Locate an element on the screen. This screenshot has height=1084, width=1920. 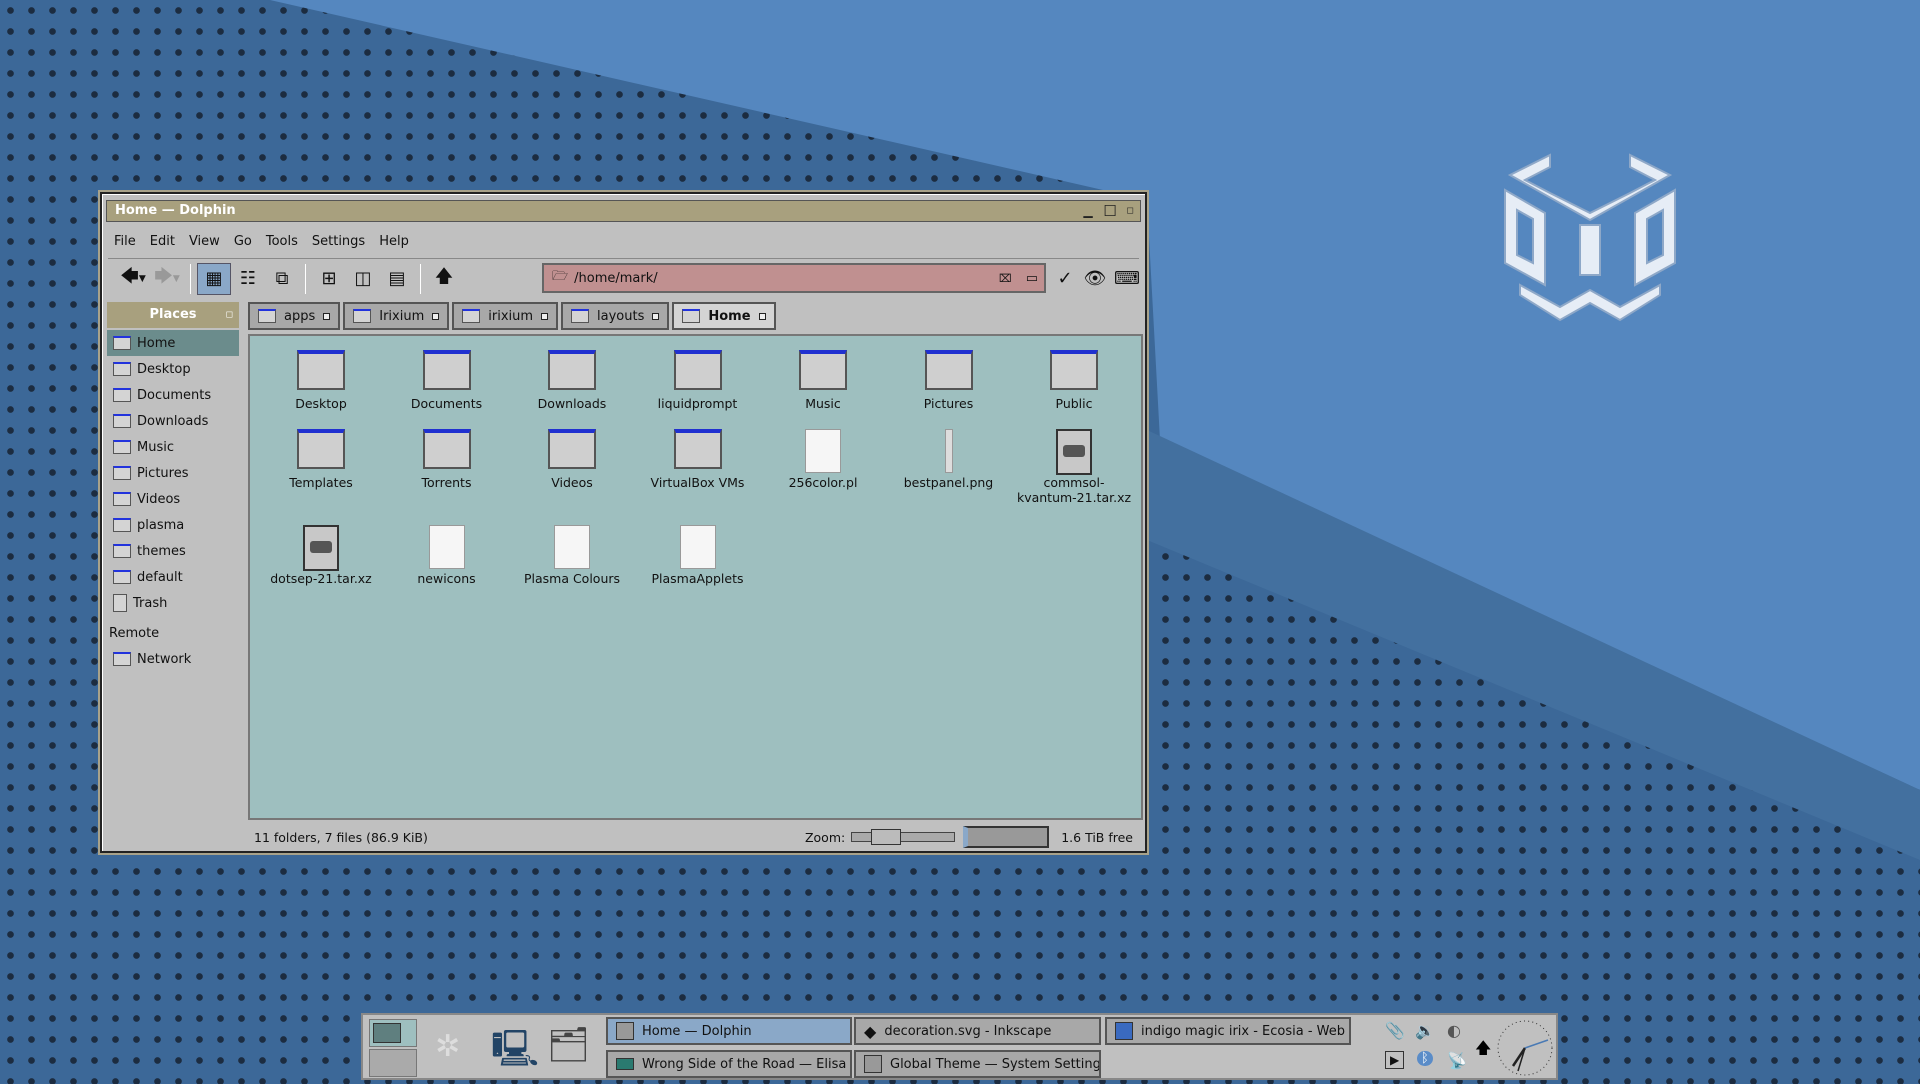
file-item: commsol-kvantum-21.tar.xz is located at coordinates (1074, 467).